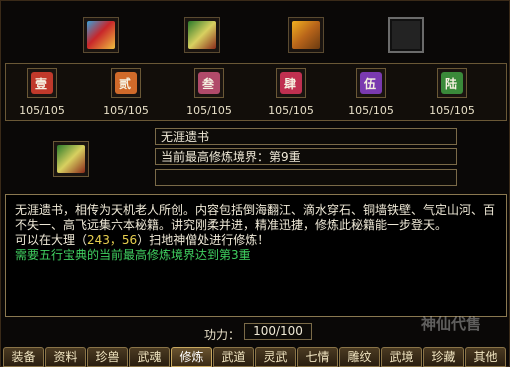 Image resolution: width=510 pixels, height=367 pixels. What do you see at coordinates (222, 335) in the screenshot?
I see `power-label: 功力：` at bounding box center [222, 335].